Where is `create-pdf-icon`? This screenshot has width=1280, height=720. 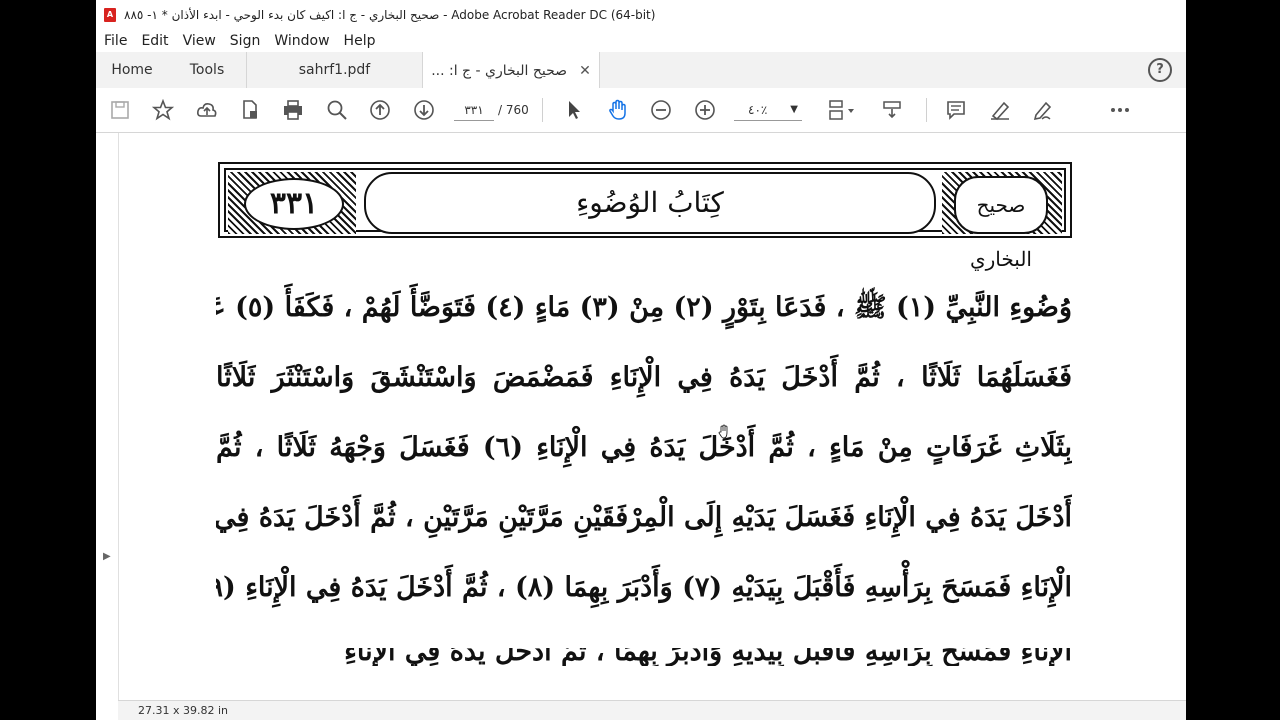
create-pdf-icon is located at coordinates (250, 110).